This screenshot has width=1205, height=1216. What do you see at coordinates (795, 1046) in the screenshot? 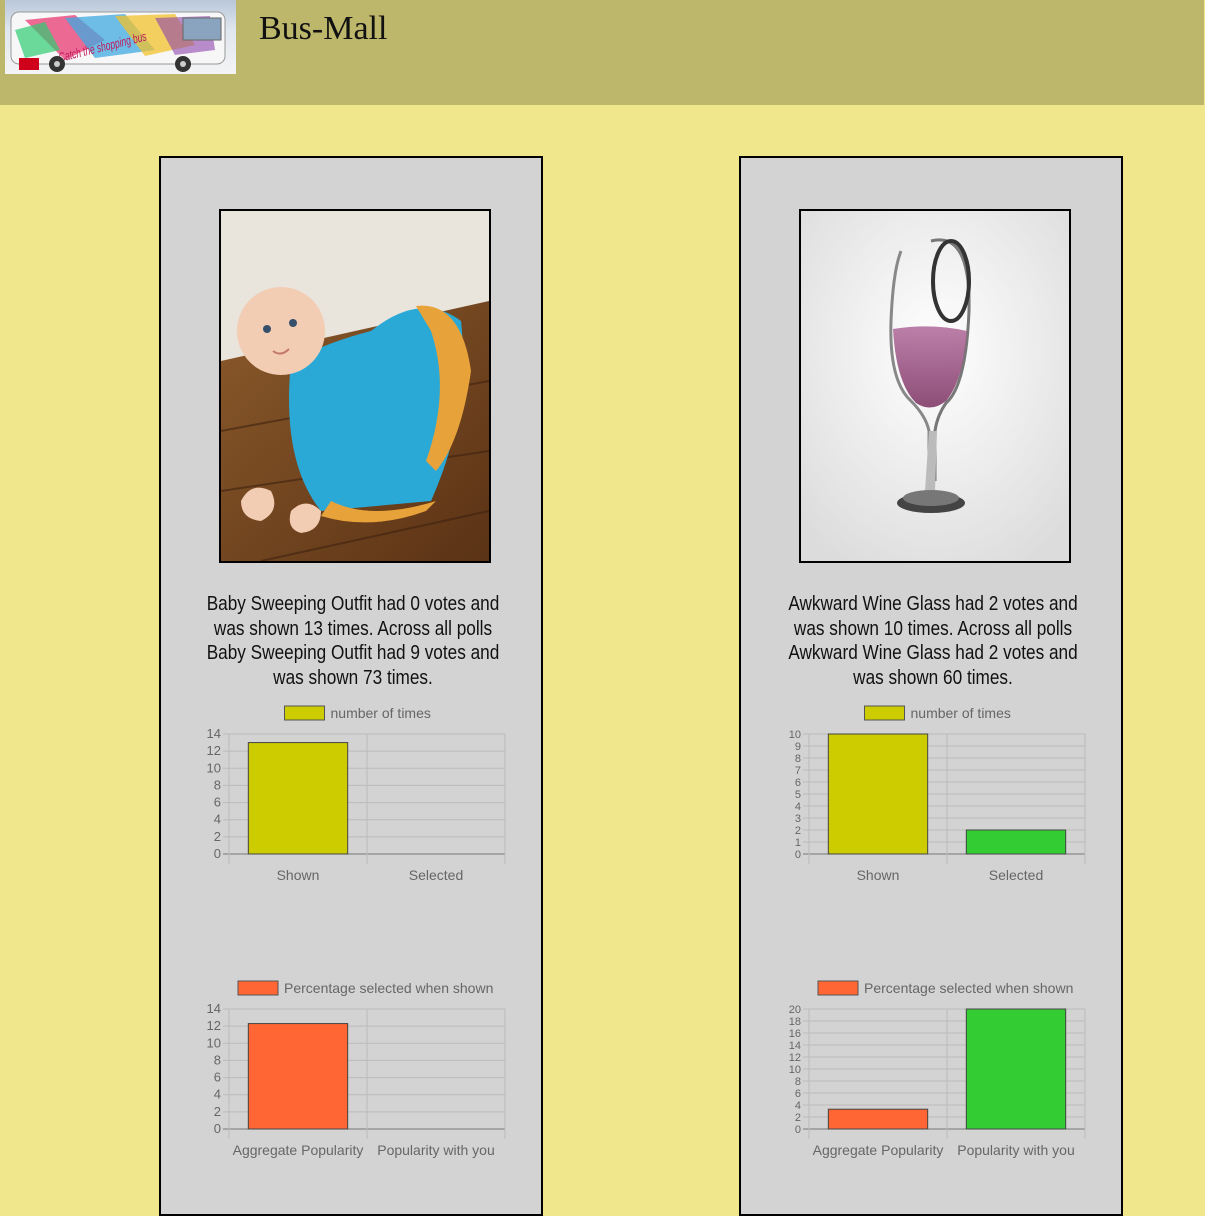
I see `chart-popularity-right-y-tick-label: 14` at bounding box center [795, 1046].